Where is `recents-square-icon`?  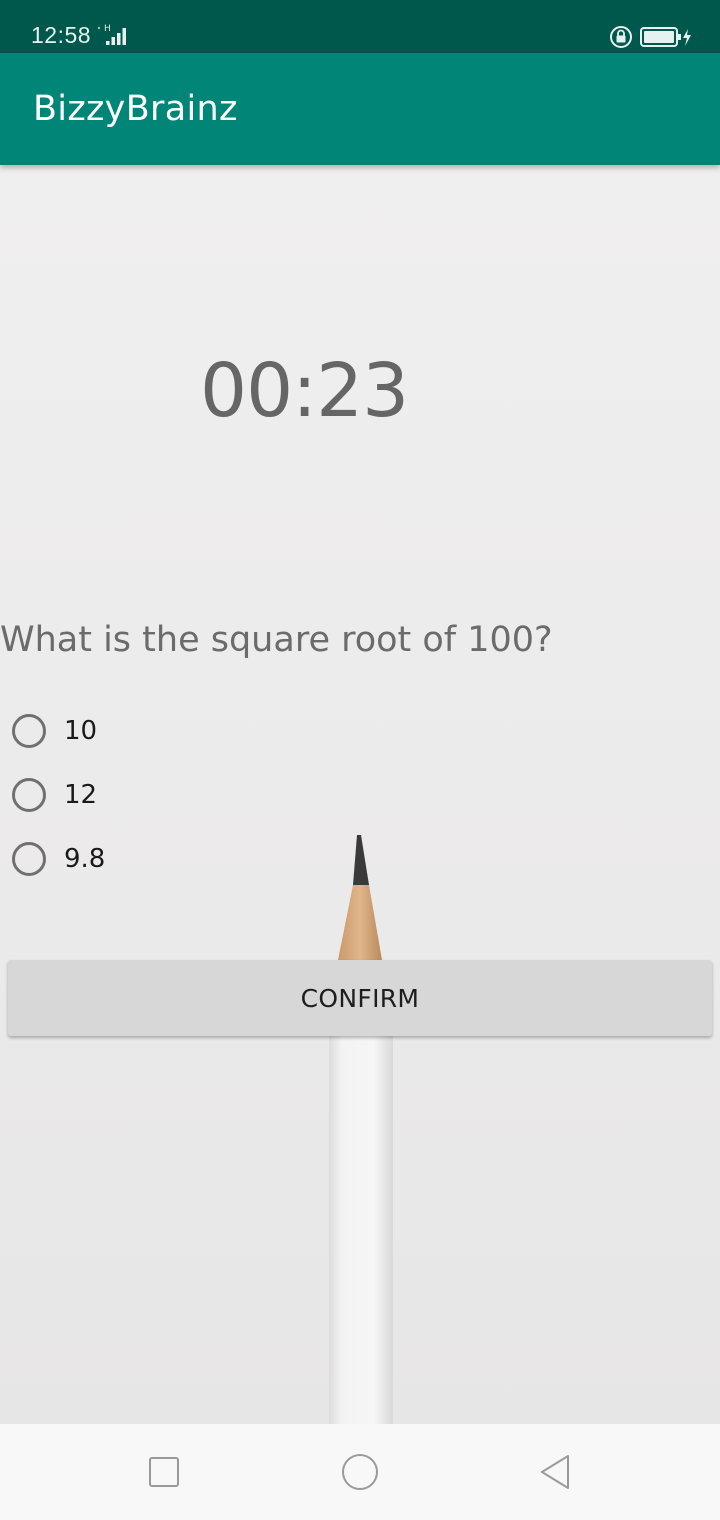 recents-square-icon is located at coordinates (164, 1472).